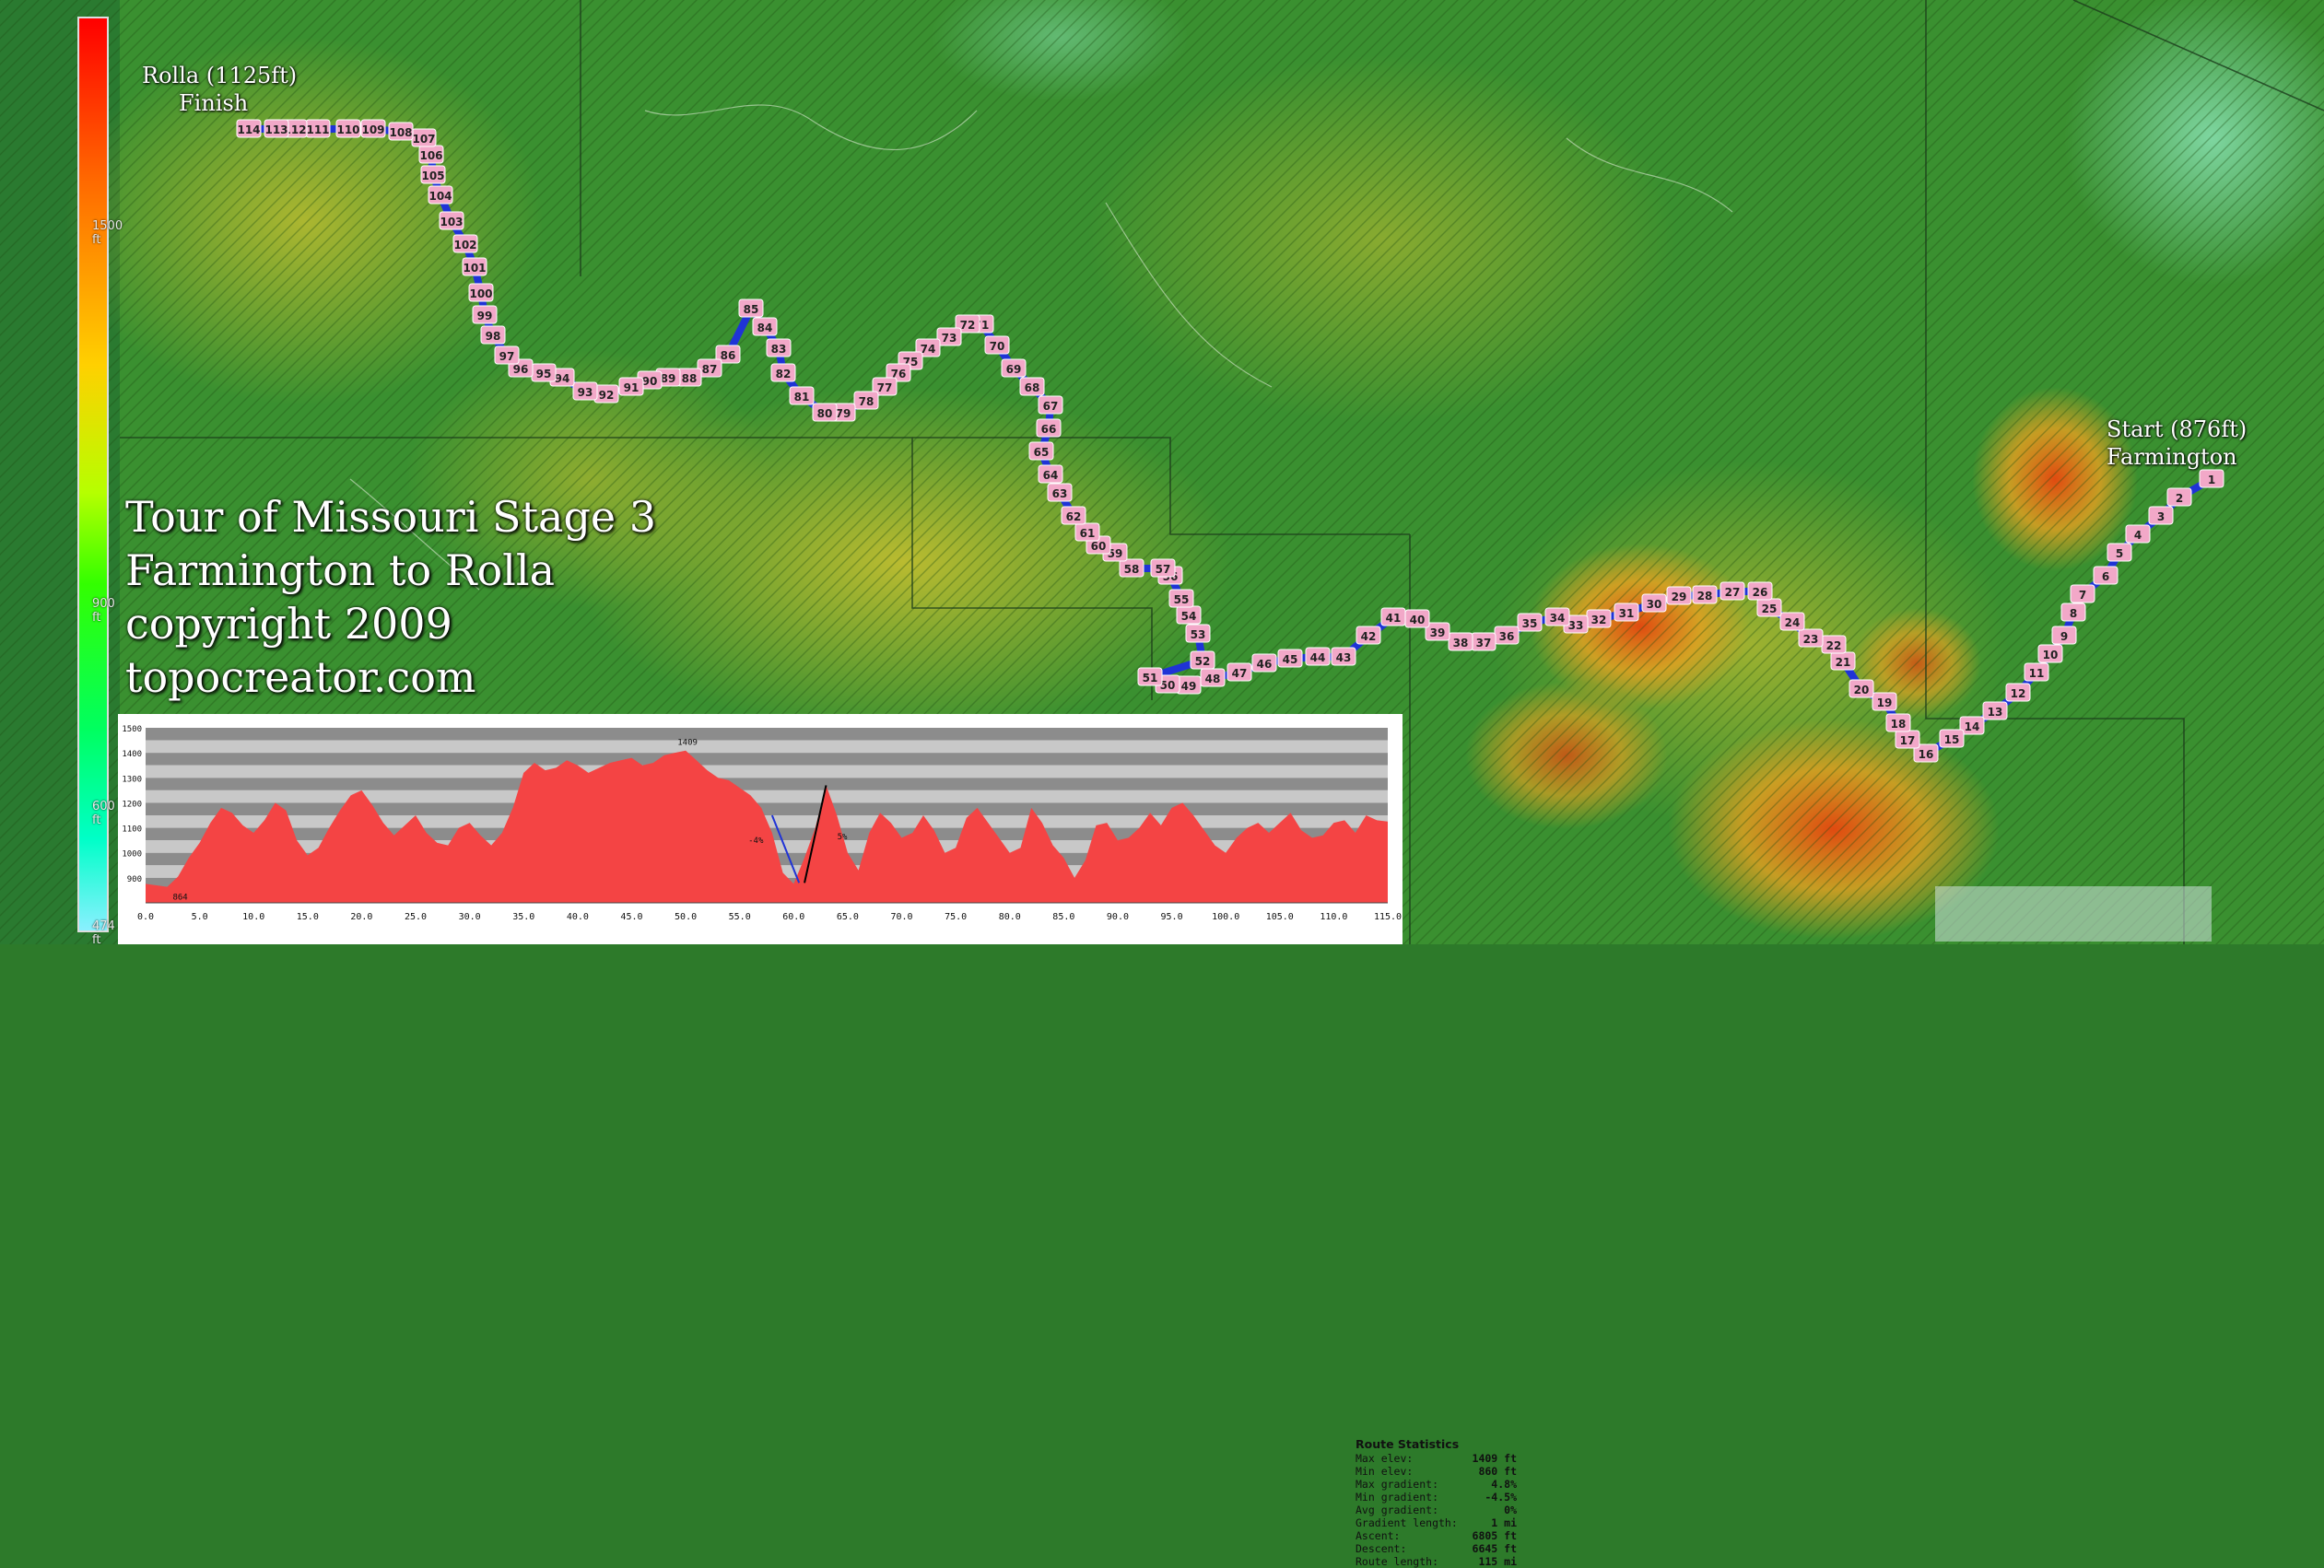 The width and height of the screenshot is (2324, 1568). Describe the element at coordinates (740, 917) in the screenshot. I see `x-tick-label: 55.0` at that location.